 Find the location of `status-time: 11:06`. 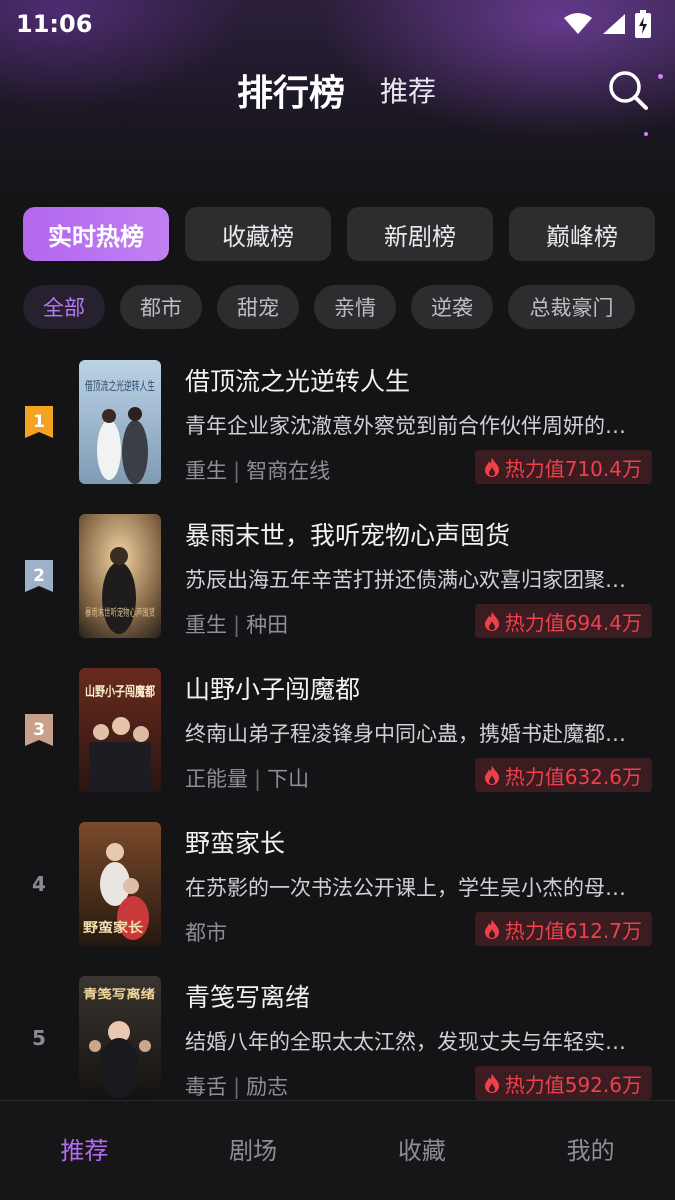

status-time: 11:06 is located at coordinates (54, 24).